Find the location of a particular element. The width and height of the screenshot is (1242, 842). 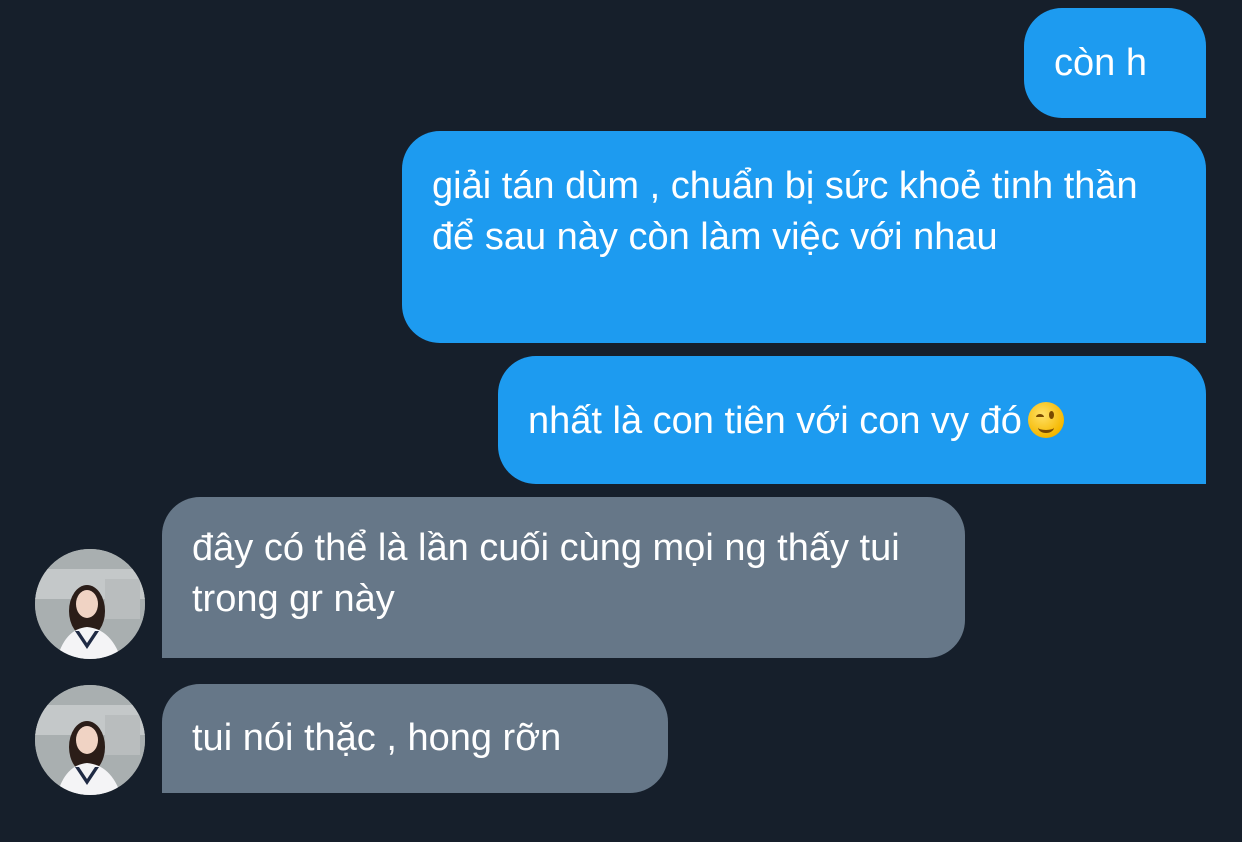

message-bubble-outgoing: nhất là con tiên với con vy đó is located at coordinates (852, 420).